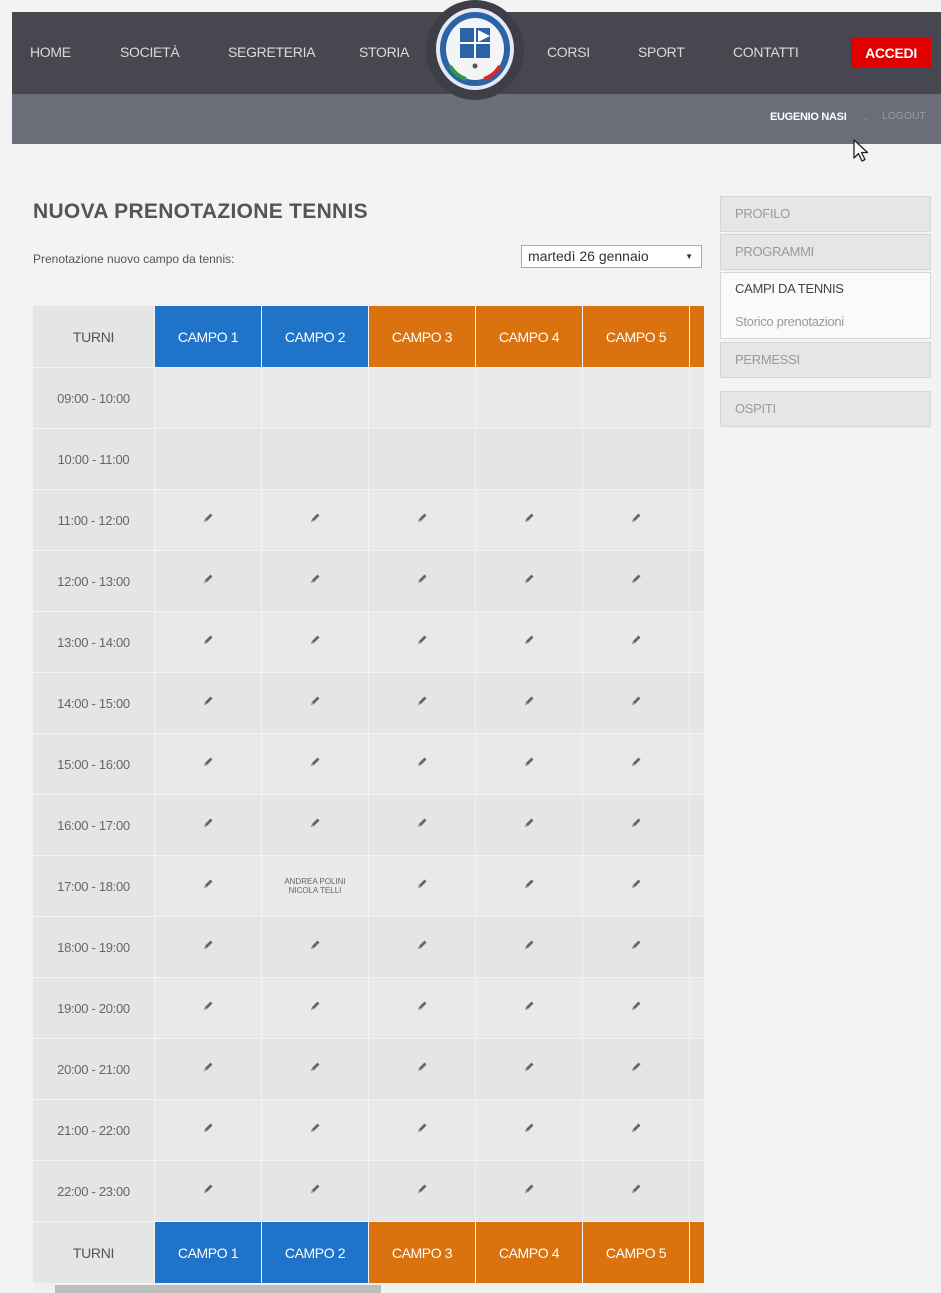 The height and width of the screenshot is (1293, 941). Describe the element at coordinates (568, 52) in the screenshot. I see `nav-corsi: CORSI` at that location.